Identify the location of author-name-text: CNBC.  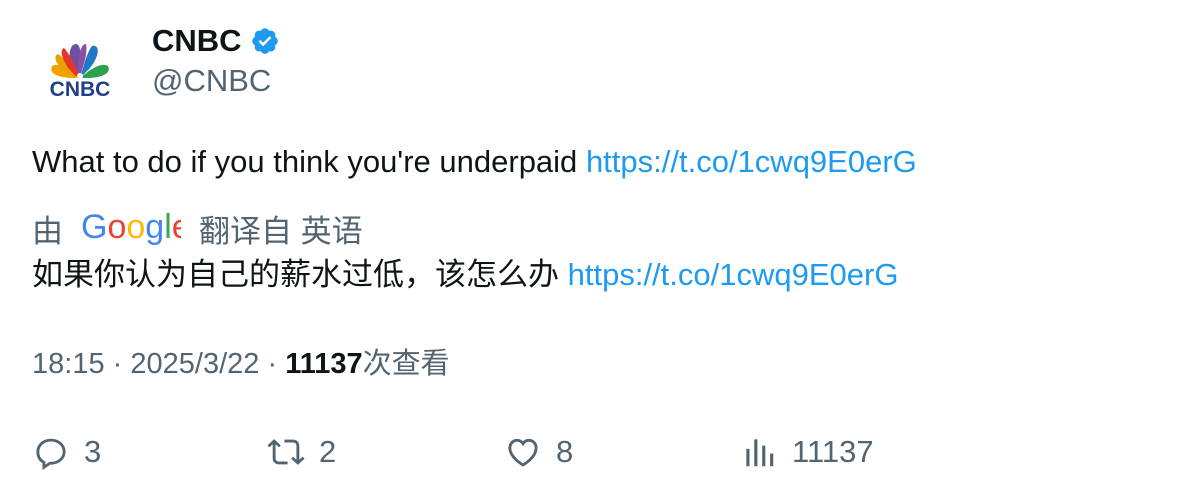
(197, 41).